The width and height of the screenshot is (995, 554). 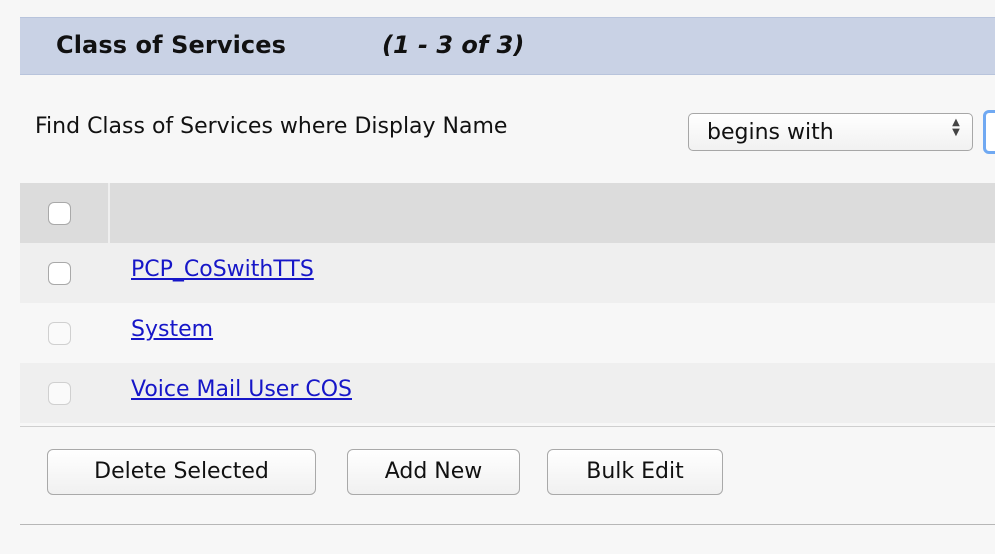 What do you see at coordinates (241, 390) in the screenshot?
I see `row-link-voice-mail-user-cos: Voice Mail User COS` at bounding box center [241, 390].